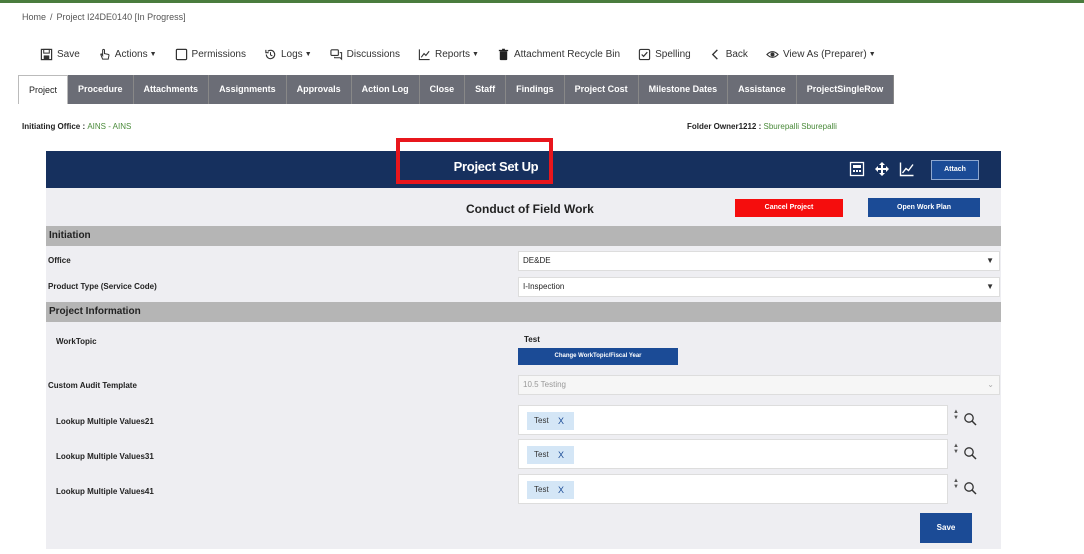 The width and height of the screenshot is (1084, 554). I want to click on product-type-value: I-Inspection, so click(544, 286).